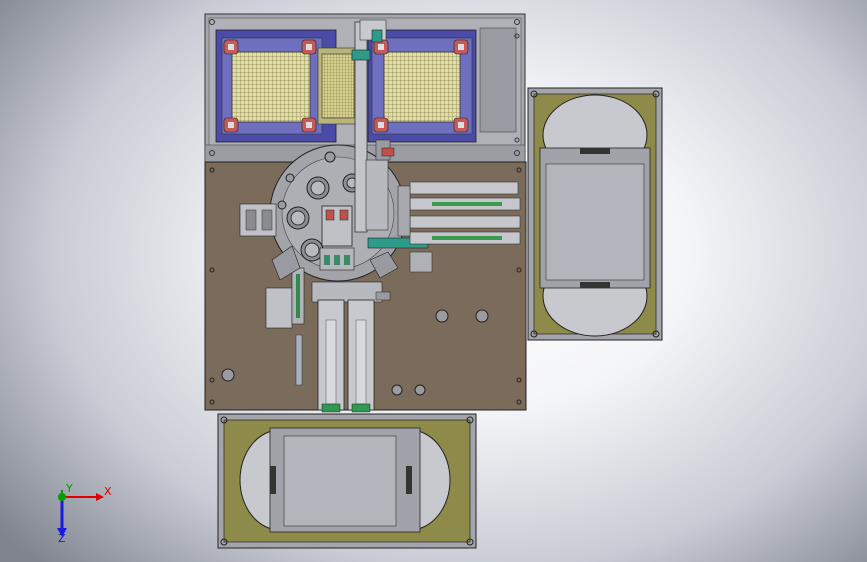 The height and width of the screenshot is (562, 867). I want to click on coordinate-triad: X Y Z, so click(84, 513).